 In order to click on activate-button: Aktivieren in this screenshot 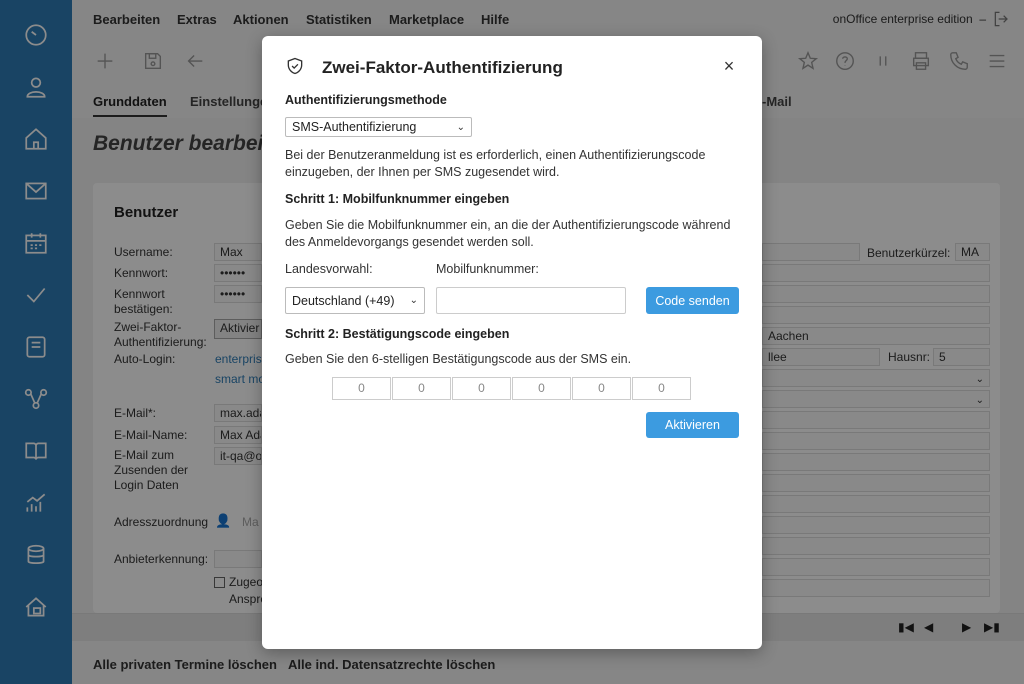, I will do `click(692, 425)`.